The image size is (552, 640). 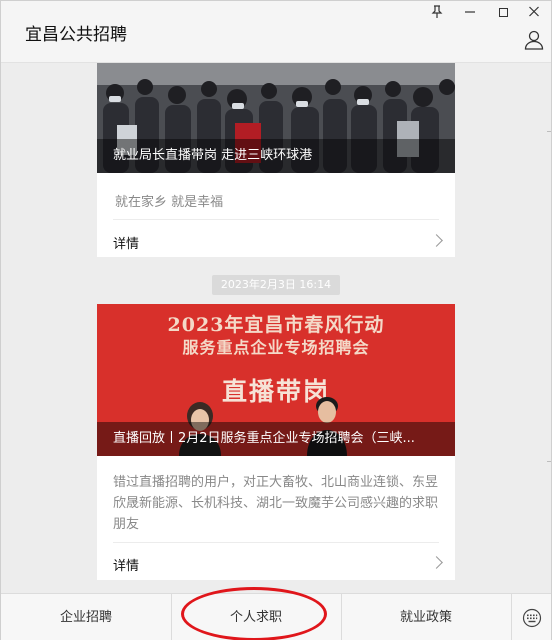 What do you see at coordinates (276, 325) in the screenshot?
I see `banner-title: 2023年宜昌市春风行动` at bounding box center [276, 325].